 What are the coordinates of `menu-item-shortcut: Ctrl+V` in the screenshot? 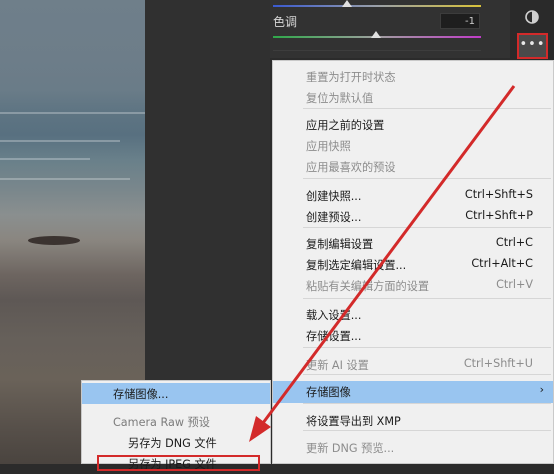 It's located at (514, 284).